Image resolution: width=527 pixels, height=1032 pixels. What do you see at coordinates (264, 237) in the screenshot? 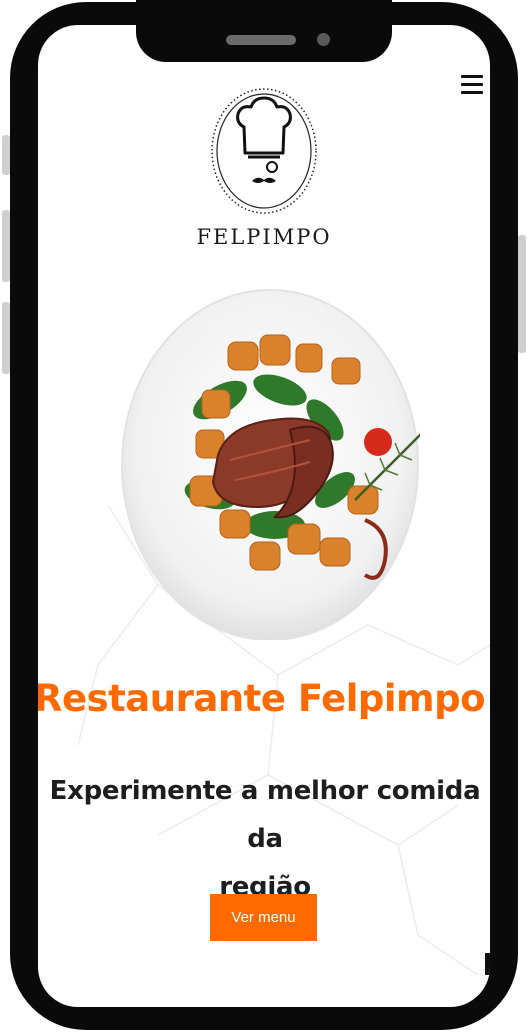
I see `brand-name: FELPIMPO` at bounding box center [264, 237].